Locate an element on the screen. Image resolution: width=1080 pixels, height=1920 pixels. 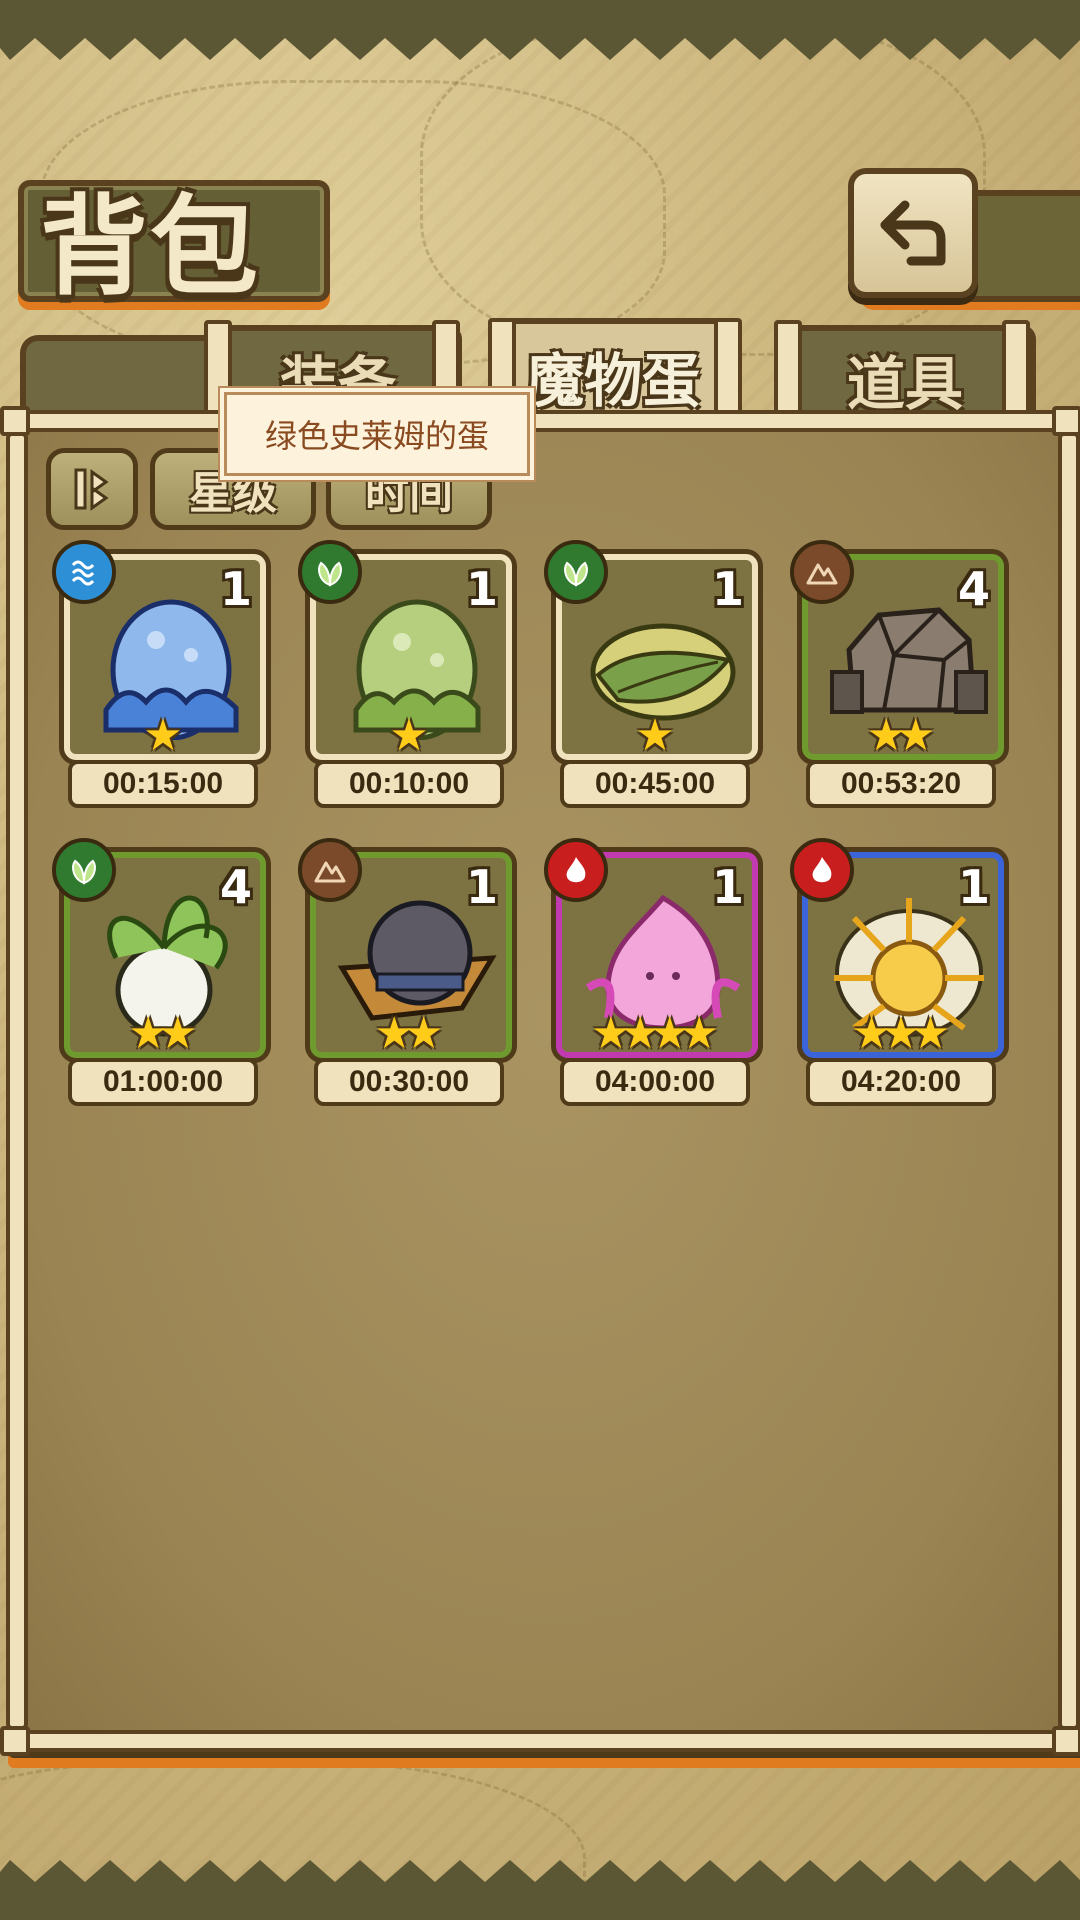
back-button is located at coordinates (913, 233).